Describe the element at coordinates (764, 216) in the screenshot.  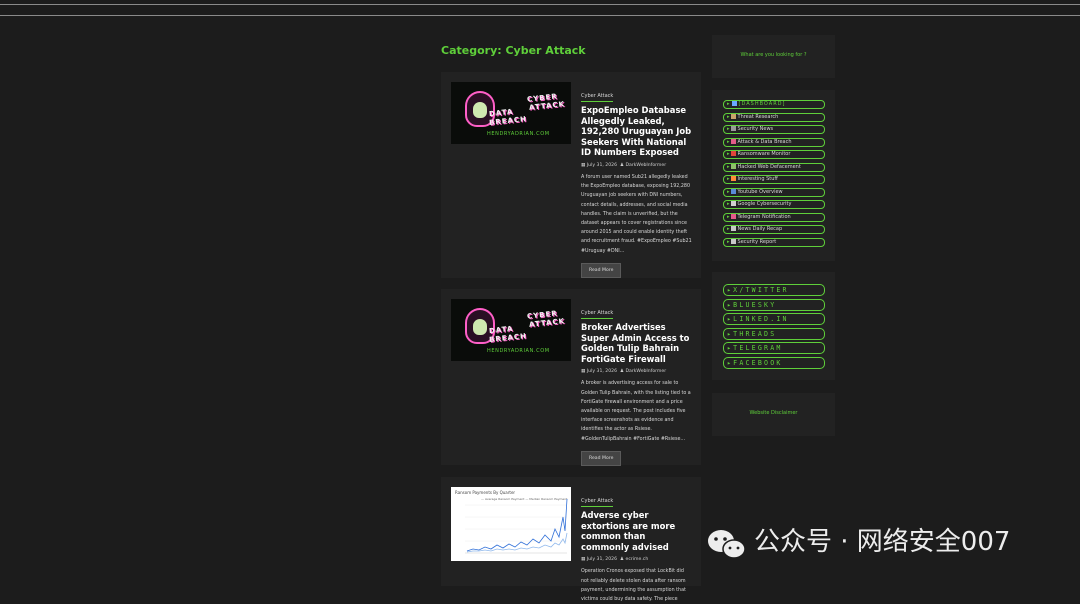
I see `sidebar-menu-label: Telegram Notification` at that location.